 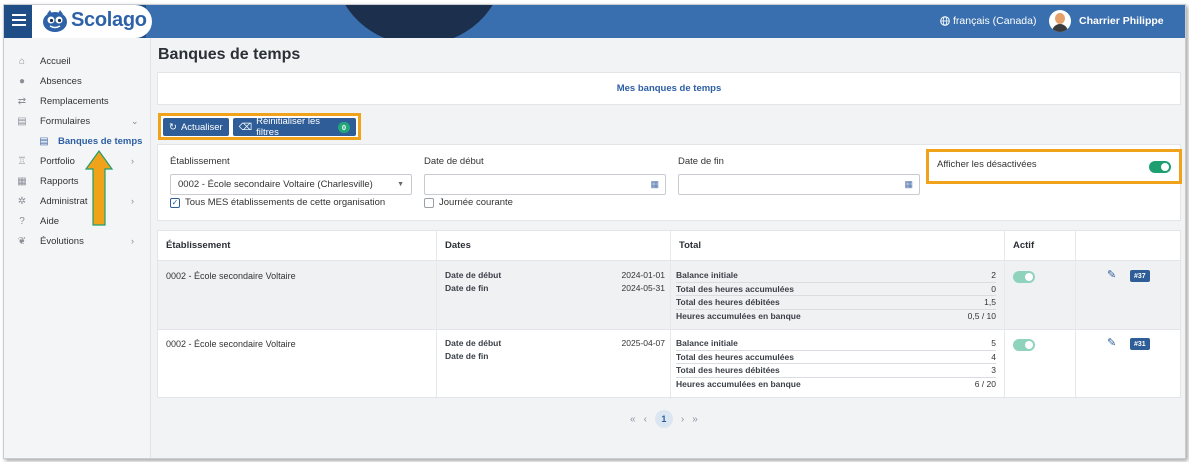 I want to click on refresh-icon: ↻, so click(x=173, y=127).